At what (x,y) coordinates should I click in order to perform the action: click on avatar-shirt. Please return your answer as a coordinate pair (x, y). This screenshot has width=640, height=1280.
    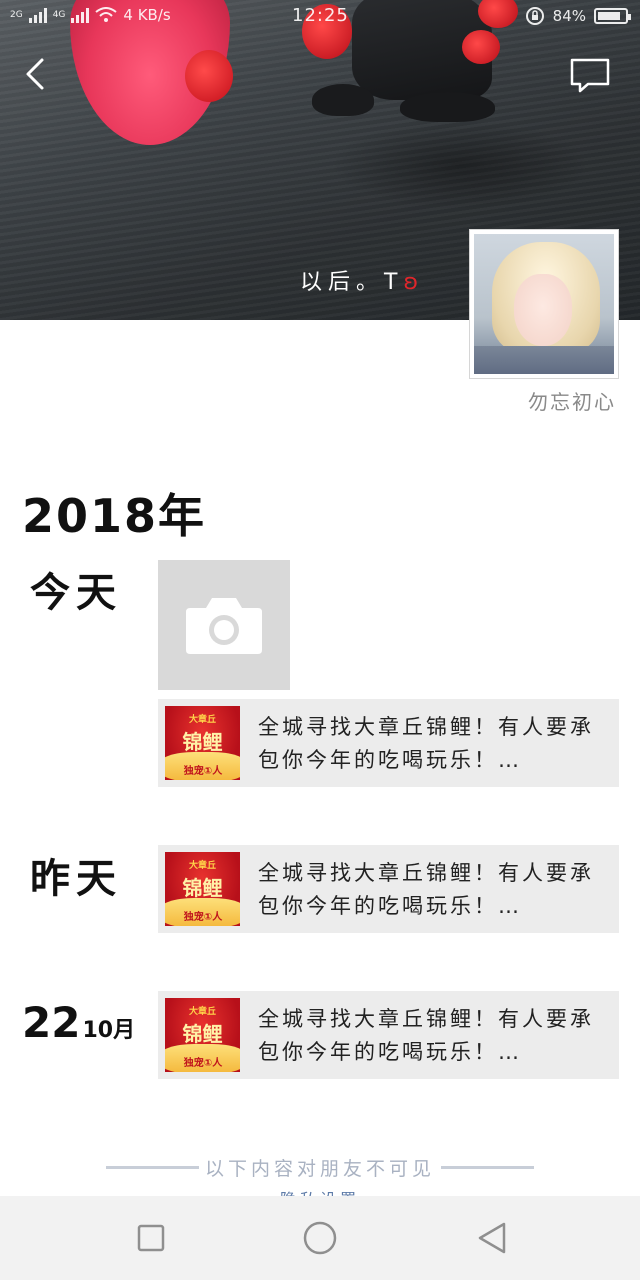
    Looking at the image, I should click on (544, 360).